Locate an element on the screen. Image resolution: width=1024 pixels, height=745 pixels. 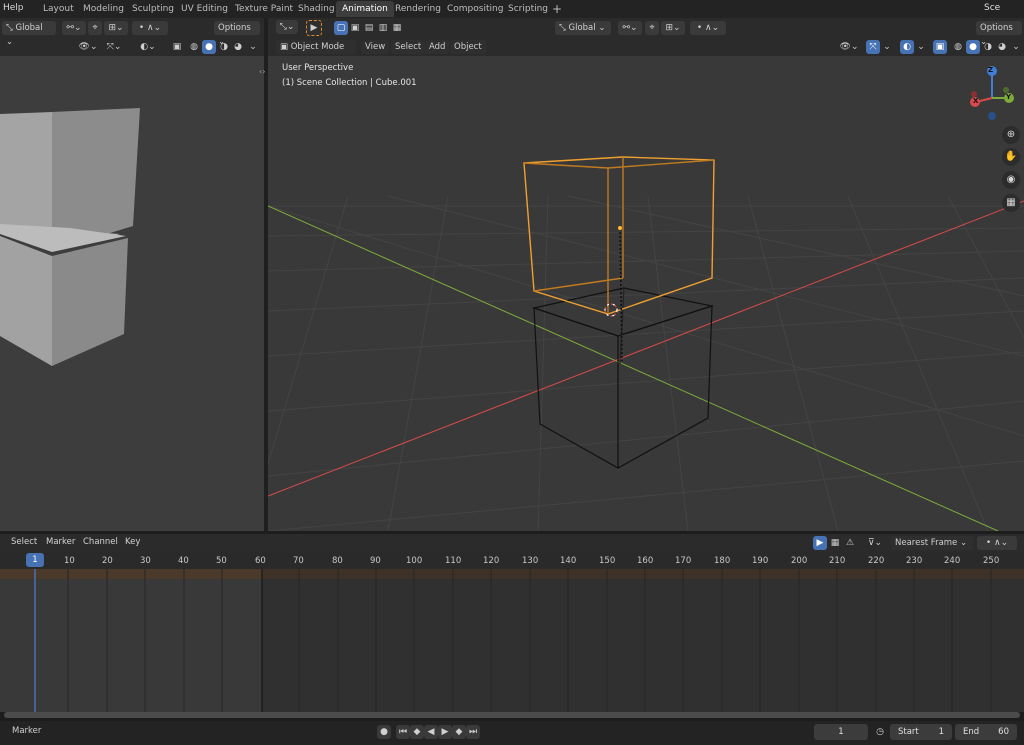
select-intersect-icon: ▦ is located at coordinates (397, 28).